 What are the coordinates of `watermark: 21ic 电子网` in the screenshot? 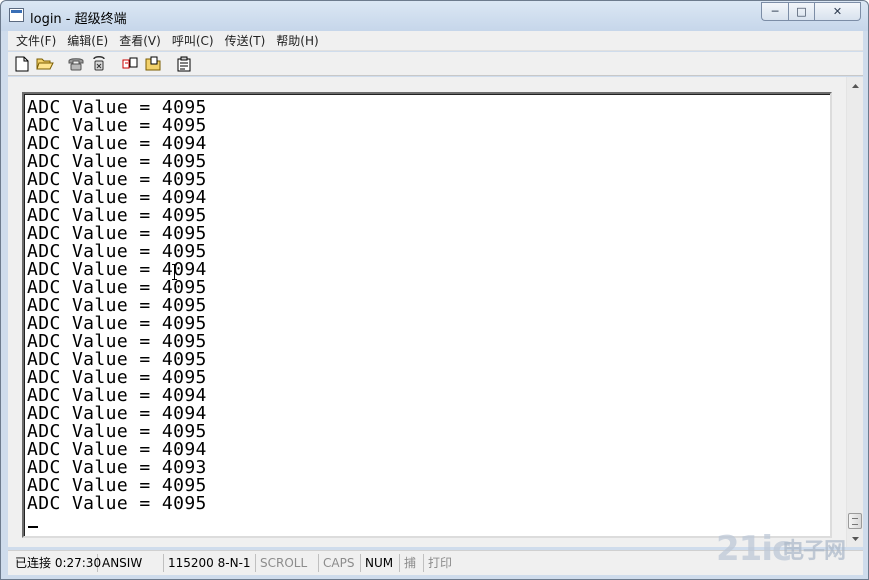 It's located at (791, 553).